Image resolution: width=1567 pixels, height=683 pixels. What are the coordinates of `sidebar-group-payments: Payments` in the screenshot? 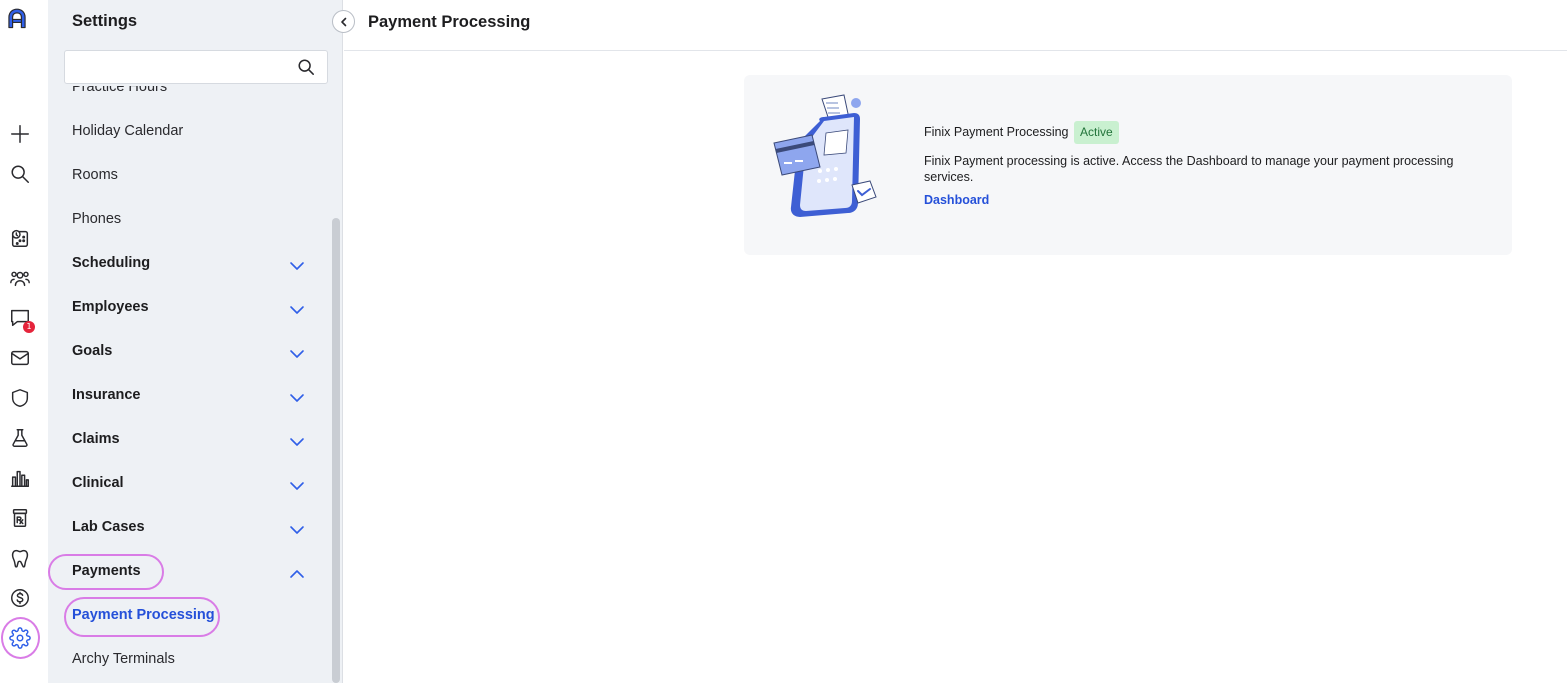 It's located at (106, 571).